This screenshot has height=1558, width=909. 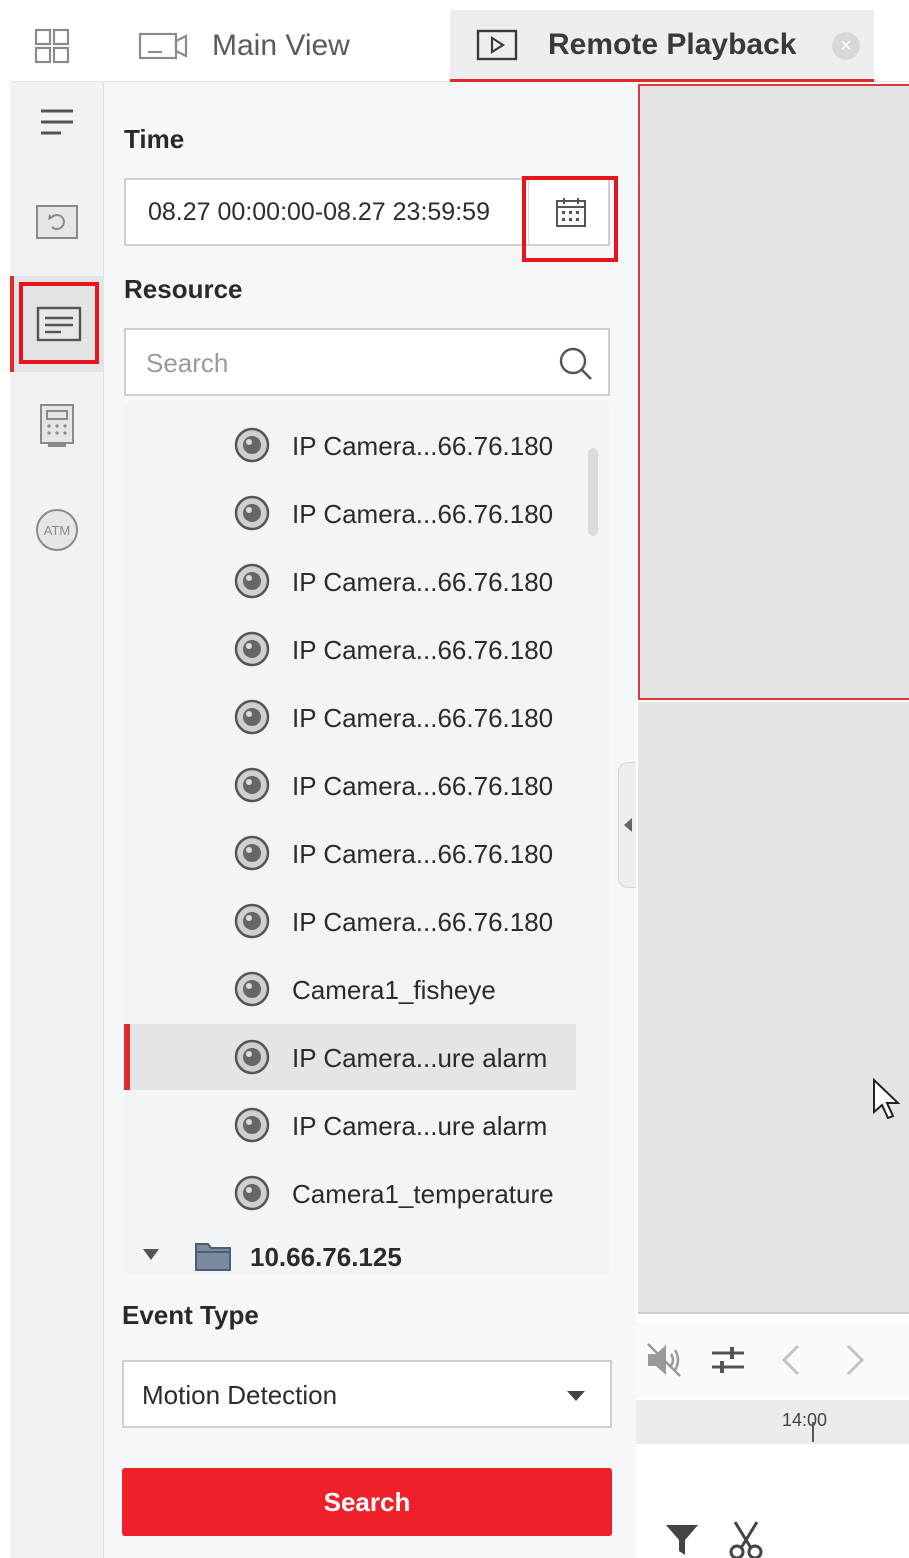 What do you see at coordinates (183, 289) in the screenshot?
I see `resource-title: Resource` at bounding box center [183, 289].